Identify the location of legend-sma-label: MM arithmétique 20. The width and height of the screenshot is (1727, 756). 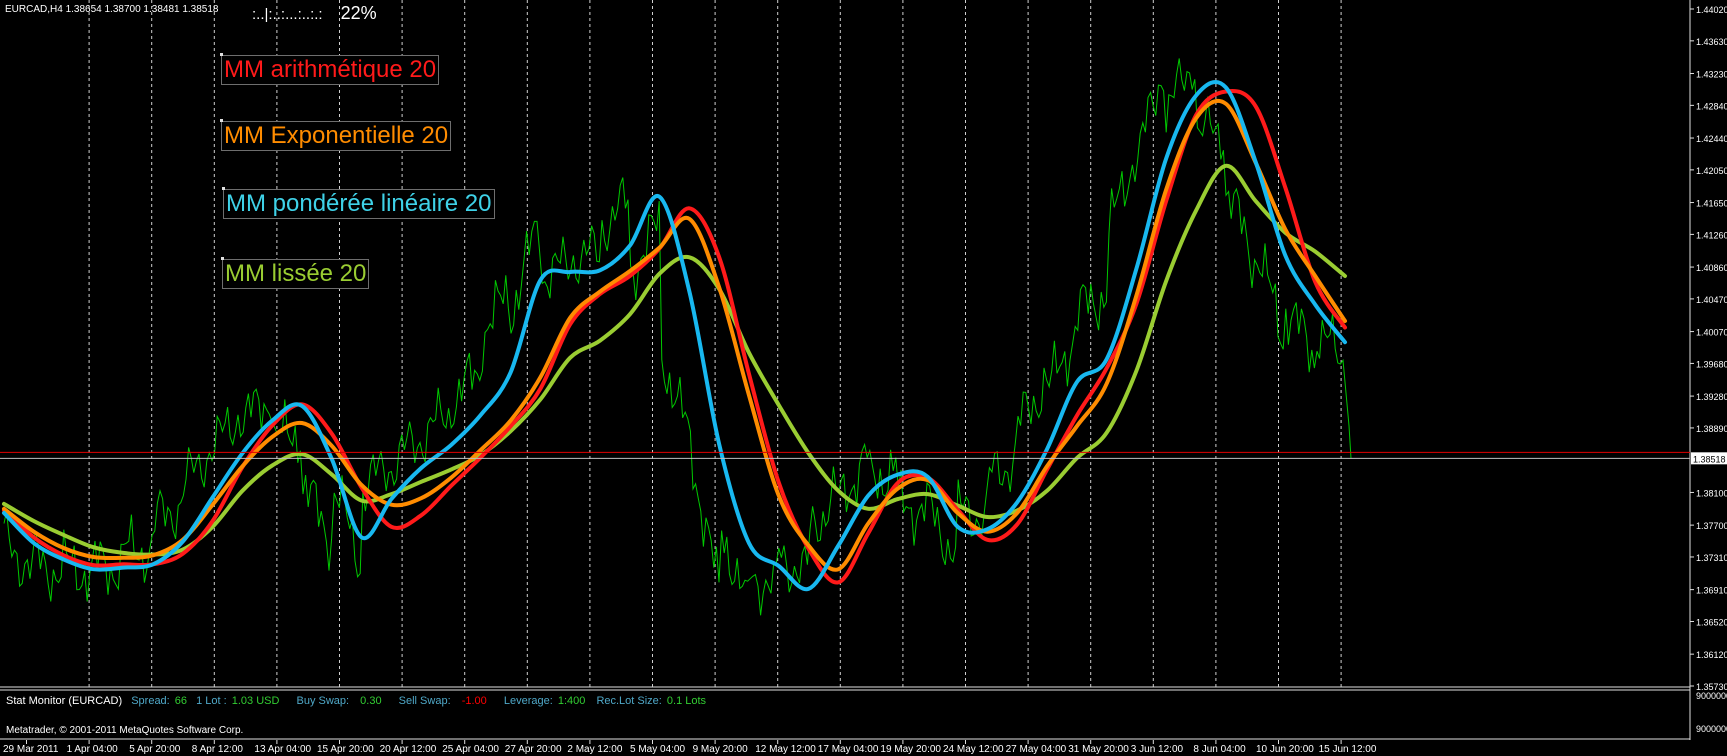
(330, 69).